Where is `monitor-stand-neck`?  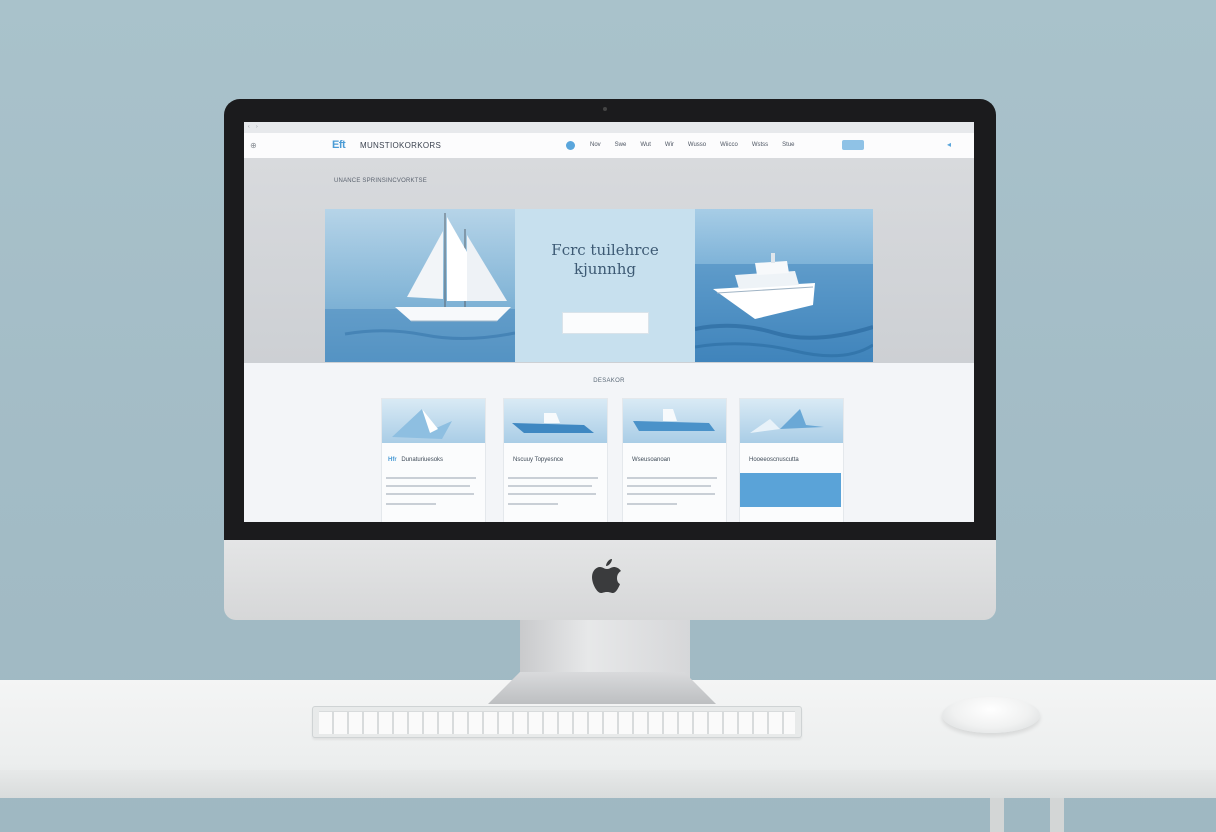
monitor-stand-neck is located at coordinates (605, 649).